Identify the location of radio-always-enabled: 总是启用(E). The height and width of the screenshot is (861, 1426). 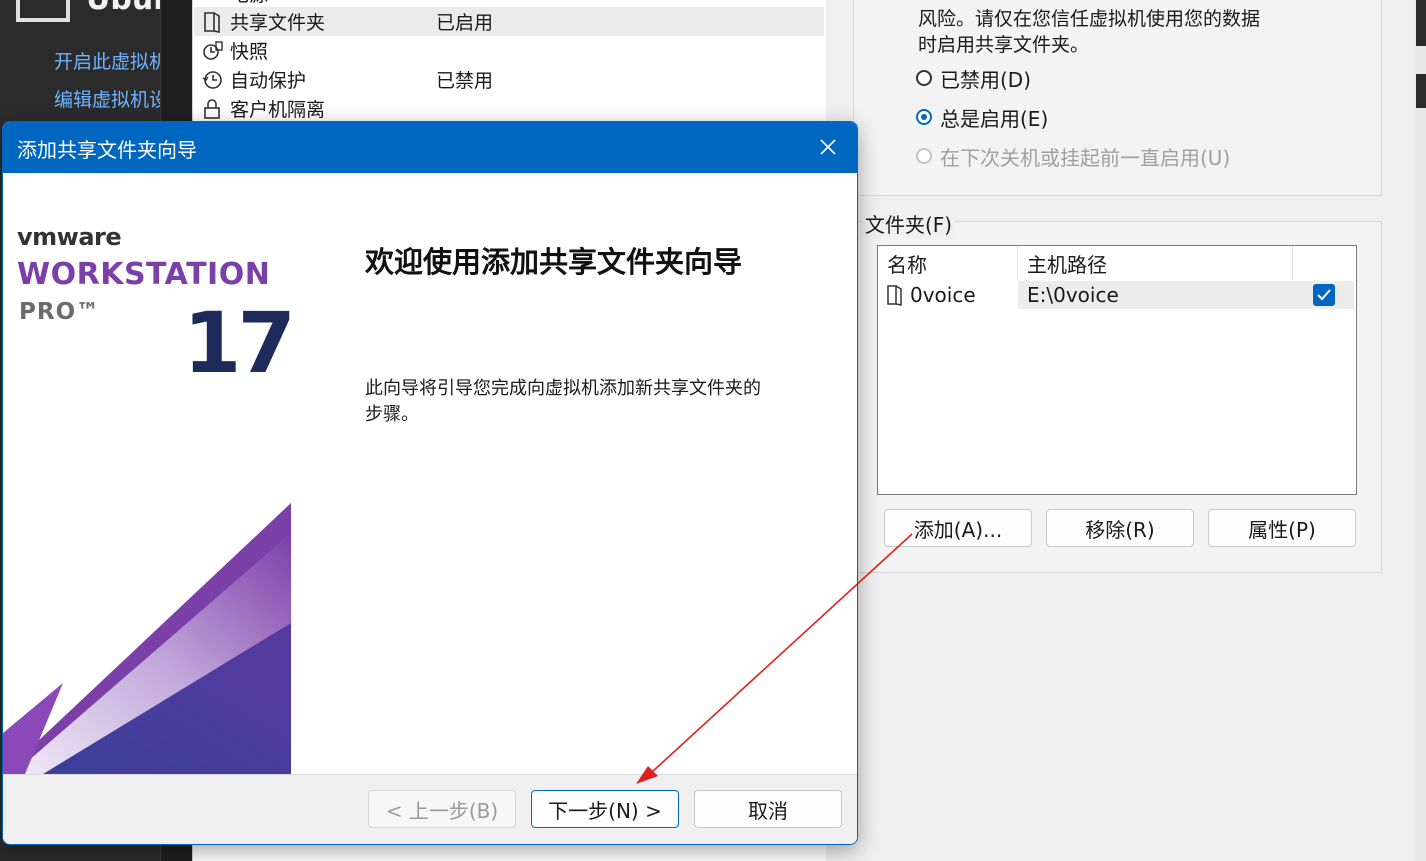
(982, 117).